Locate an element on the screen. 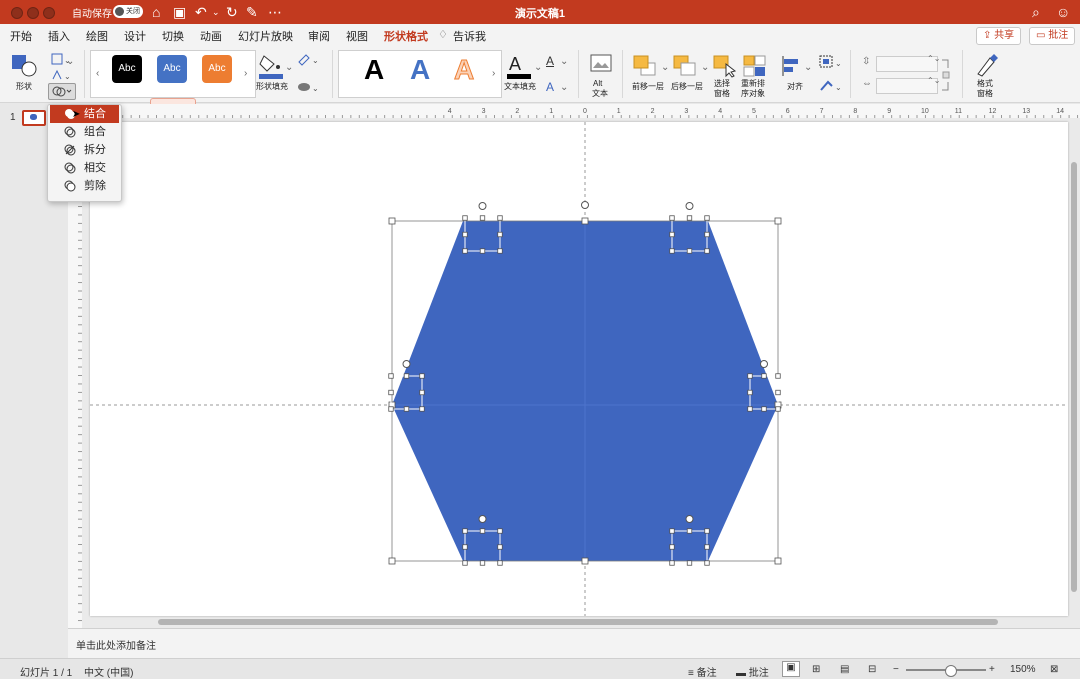 The height and width of the screenshot is (679, 1080). zoom-percent: 150% is located at coordinates (1023, 669).